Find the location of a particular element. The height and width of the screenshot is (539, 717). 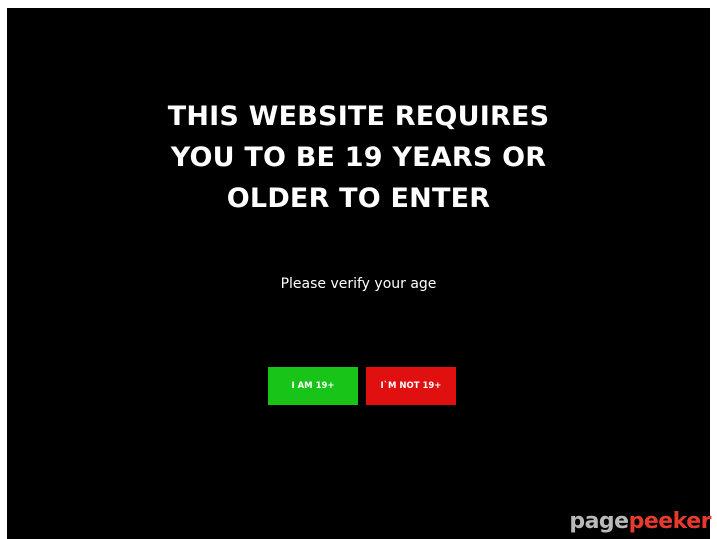

verify-age-text: Please verify your age is located at coordinates (358, 284).